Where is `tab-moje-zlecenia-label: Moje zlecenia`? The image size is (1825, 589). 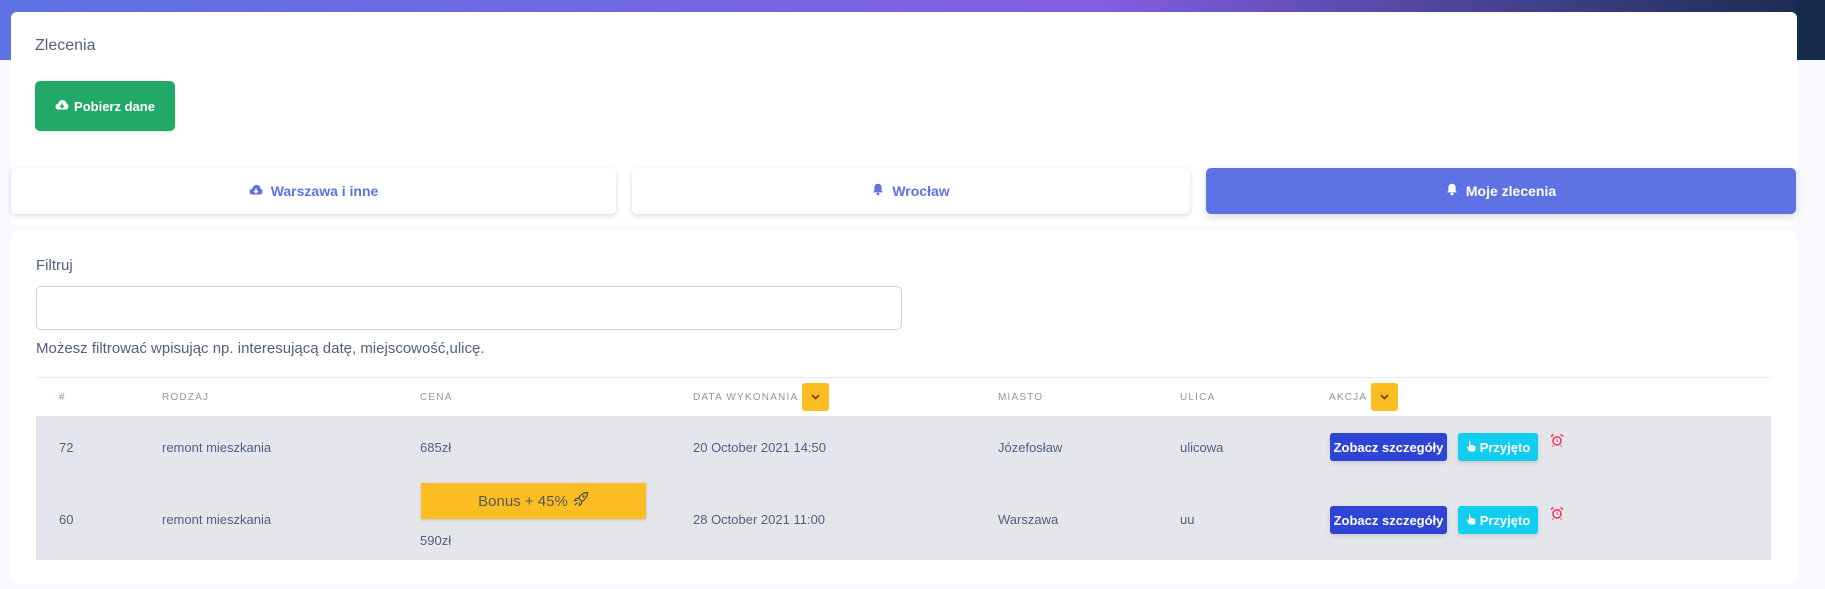 tab-moje-zlecenia-label: Moje zlecenia is located at coordinates (1511, 191).